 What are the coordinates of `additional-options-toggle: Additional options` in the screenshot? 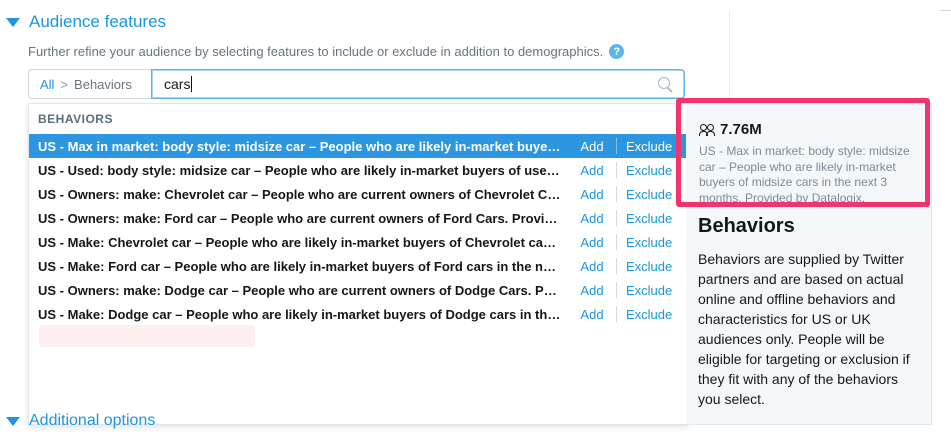 It's located at (80, 421).